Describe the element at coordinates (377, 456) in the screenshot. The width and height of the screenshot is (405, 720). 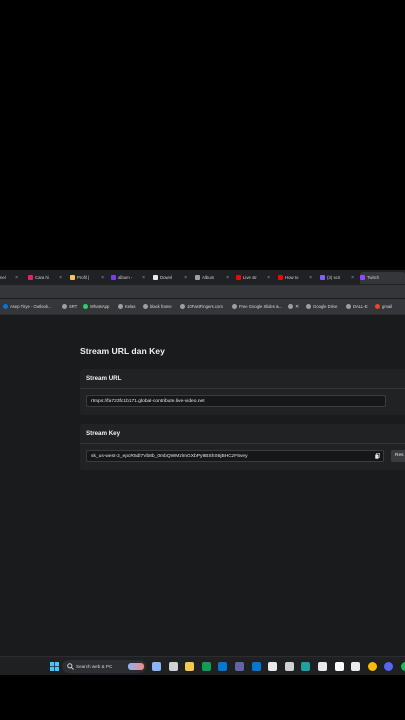
I see `copy-icon` at that location.